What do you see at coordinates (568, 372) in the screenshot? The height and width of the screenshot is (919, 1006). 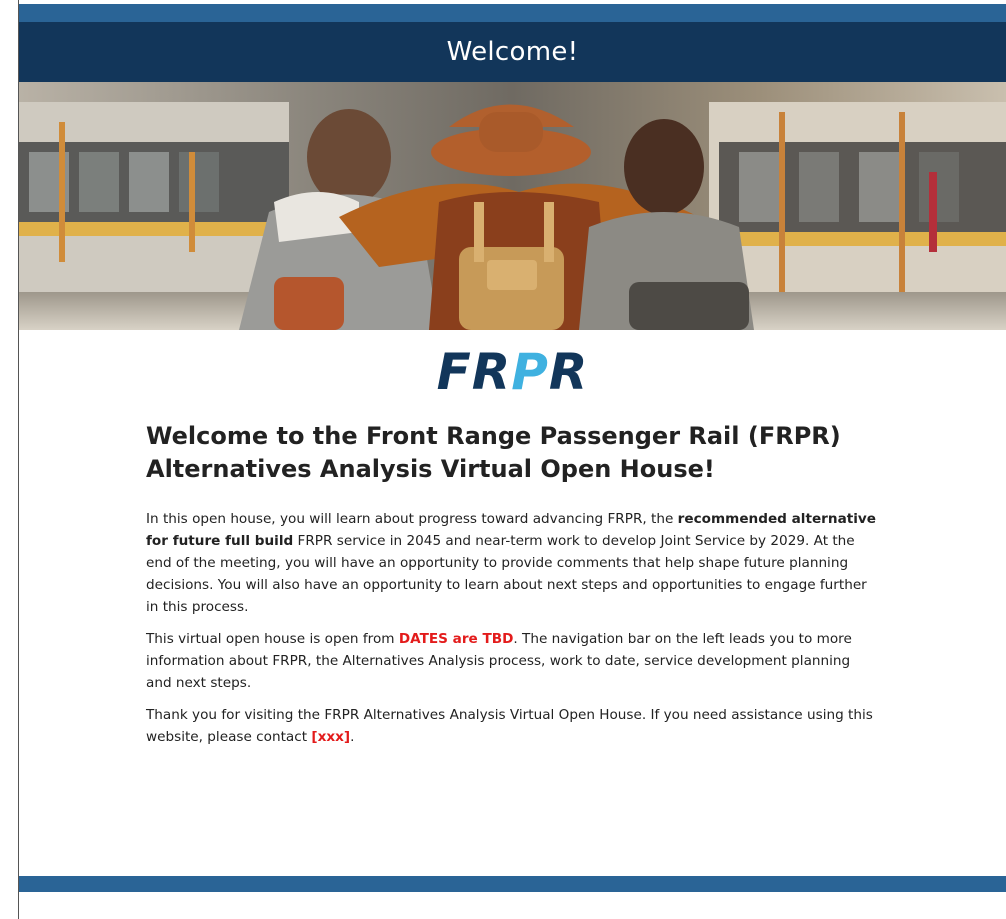 I see `logo-letter-r2: R` at bounding box center [568, 372].